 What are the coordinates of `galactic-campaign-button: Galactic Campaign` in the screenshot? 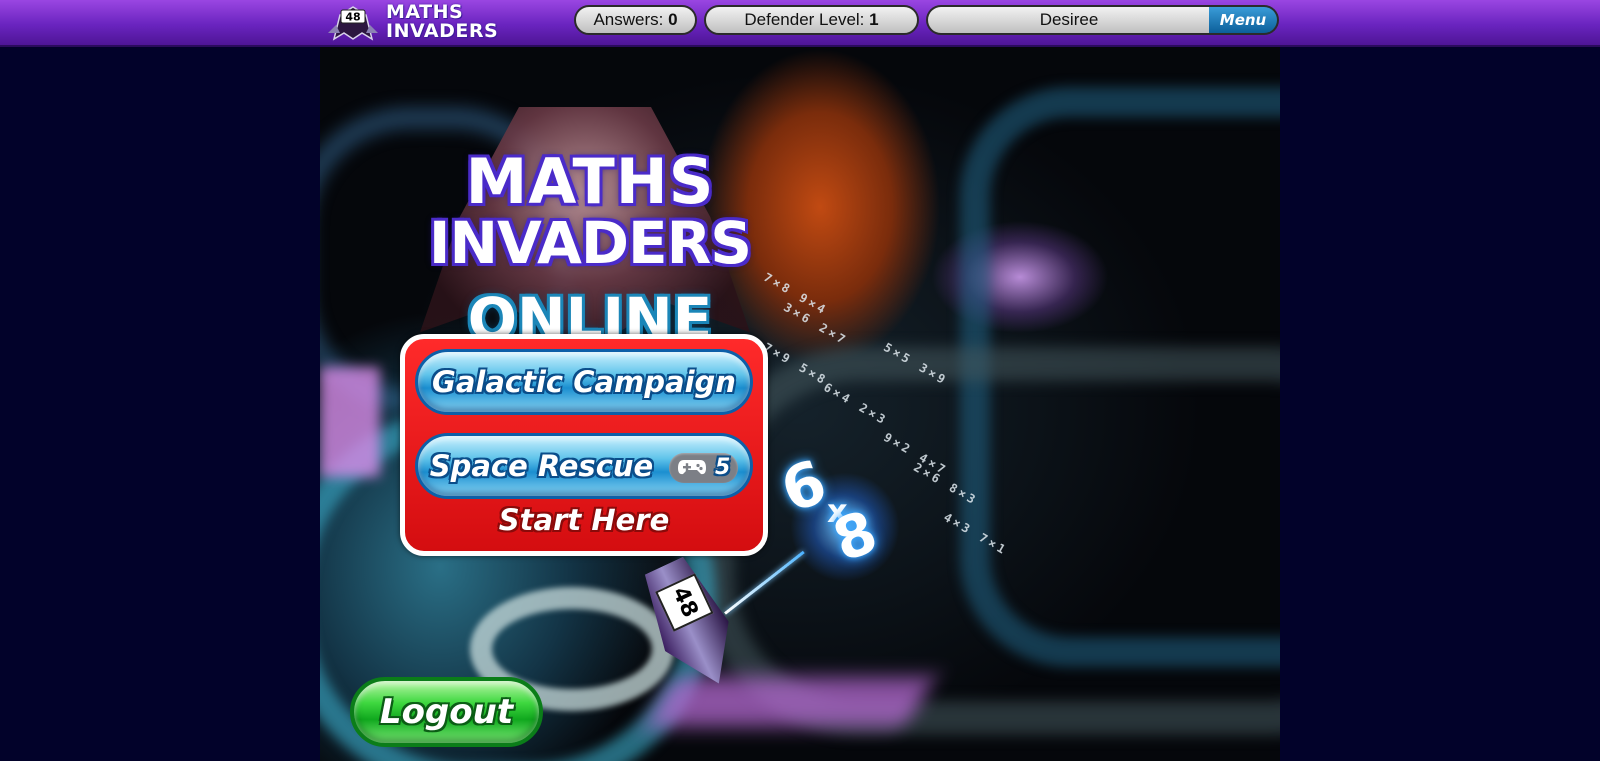 It's located at (584, 382).